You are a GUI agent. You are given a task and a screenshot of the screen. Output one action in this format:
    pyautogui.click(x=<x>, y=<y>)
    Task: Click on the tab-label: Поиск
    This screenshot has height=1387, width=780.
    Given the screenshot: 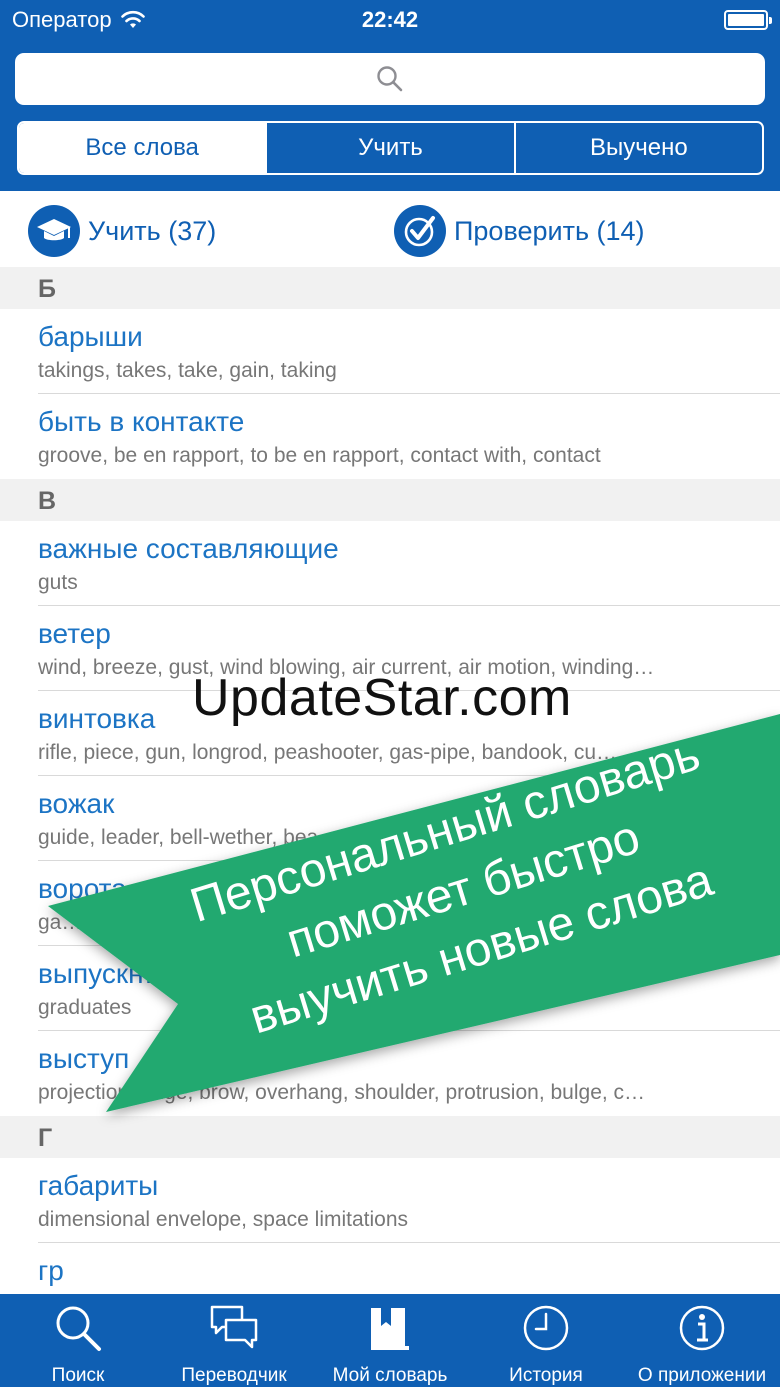 What is the action you would take?
    pyautogui.click(x=78, y=1375)
    